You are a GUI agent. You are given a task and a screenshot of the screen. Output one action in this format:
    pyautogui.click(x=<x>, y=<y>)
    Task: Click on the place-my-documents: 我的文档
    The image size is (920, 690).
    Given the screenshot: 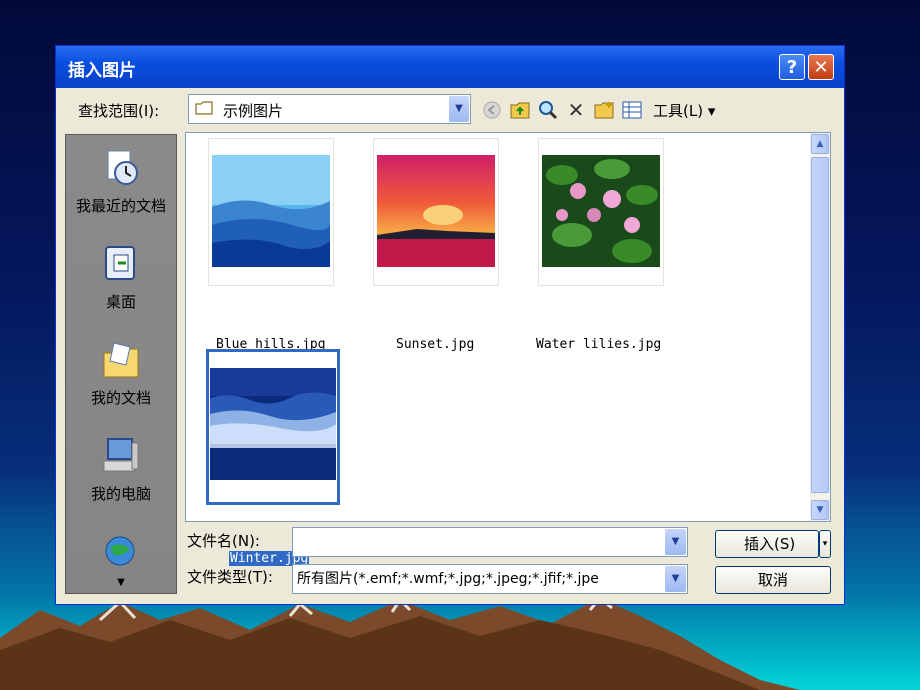 What is the action you would take?
    pyautogui.click(x=121, y=373)
    